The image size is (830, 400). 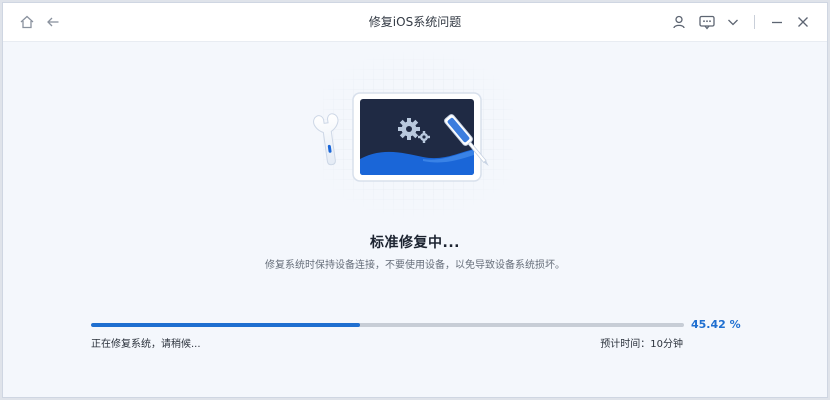 What do you see at coordinates (733, 22) in the screenshot?
I see `chevron-down-icon` at bounding box center [733, 22].